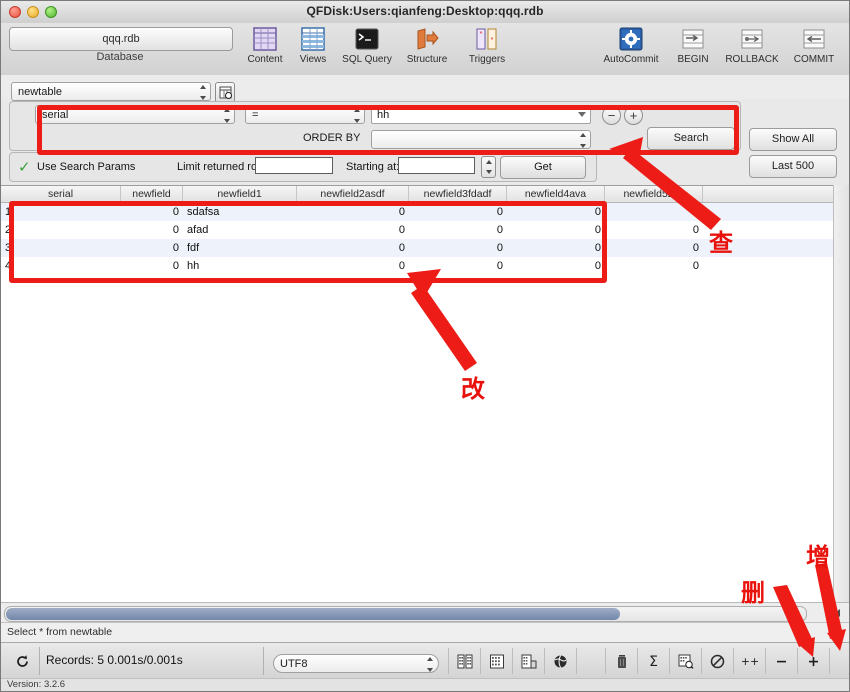  Describe the element at coordinates (622, 661) in the screenshot. I see `trash-button` at that location.